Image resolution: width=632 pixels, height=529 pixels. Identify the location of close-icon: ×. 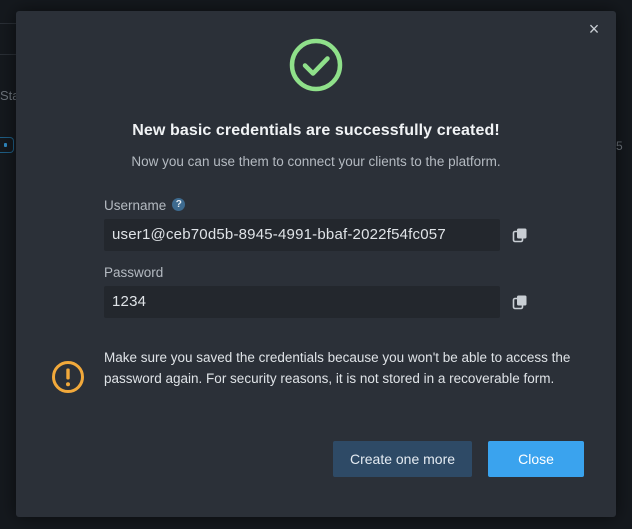
(594, 29).